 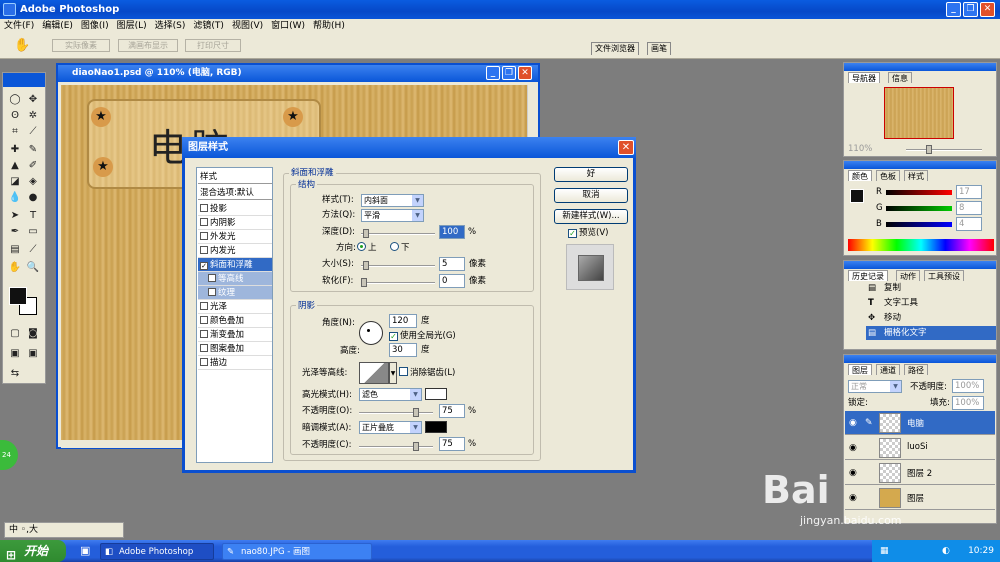 I want to click on tab-swatches: 色板, so click(x=888, y=175).